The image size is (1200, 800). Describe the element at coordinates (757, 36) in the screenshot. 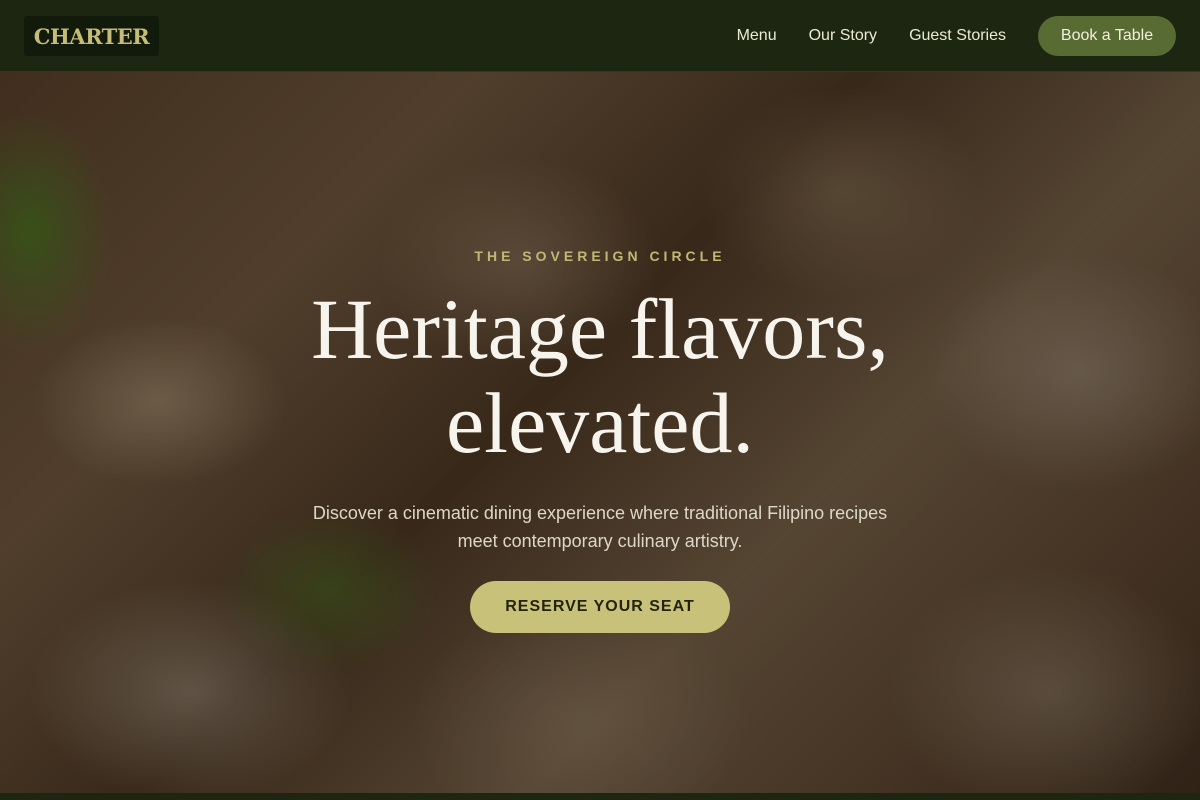

I see `nav-link-menu: Menu` at that location.